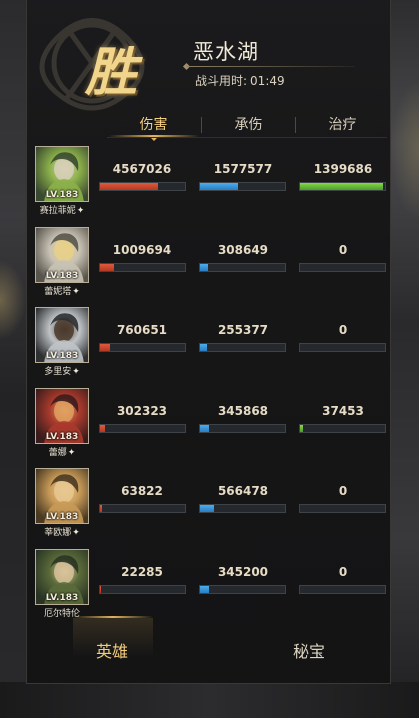 Image resolution: width=419 pixels, height=718 pixels. What do you see at coordinates (209, 649) in the screenshot?
I see `bottom-tab-bar: 英雄 秘宝` at bounding box center [209, 649].